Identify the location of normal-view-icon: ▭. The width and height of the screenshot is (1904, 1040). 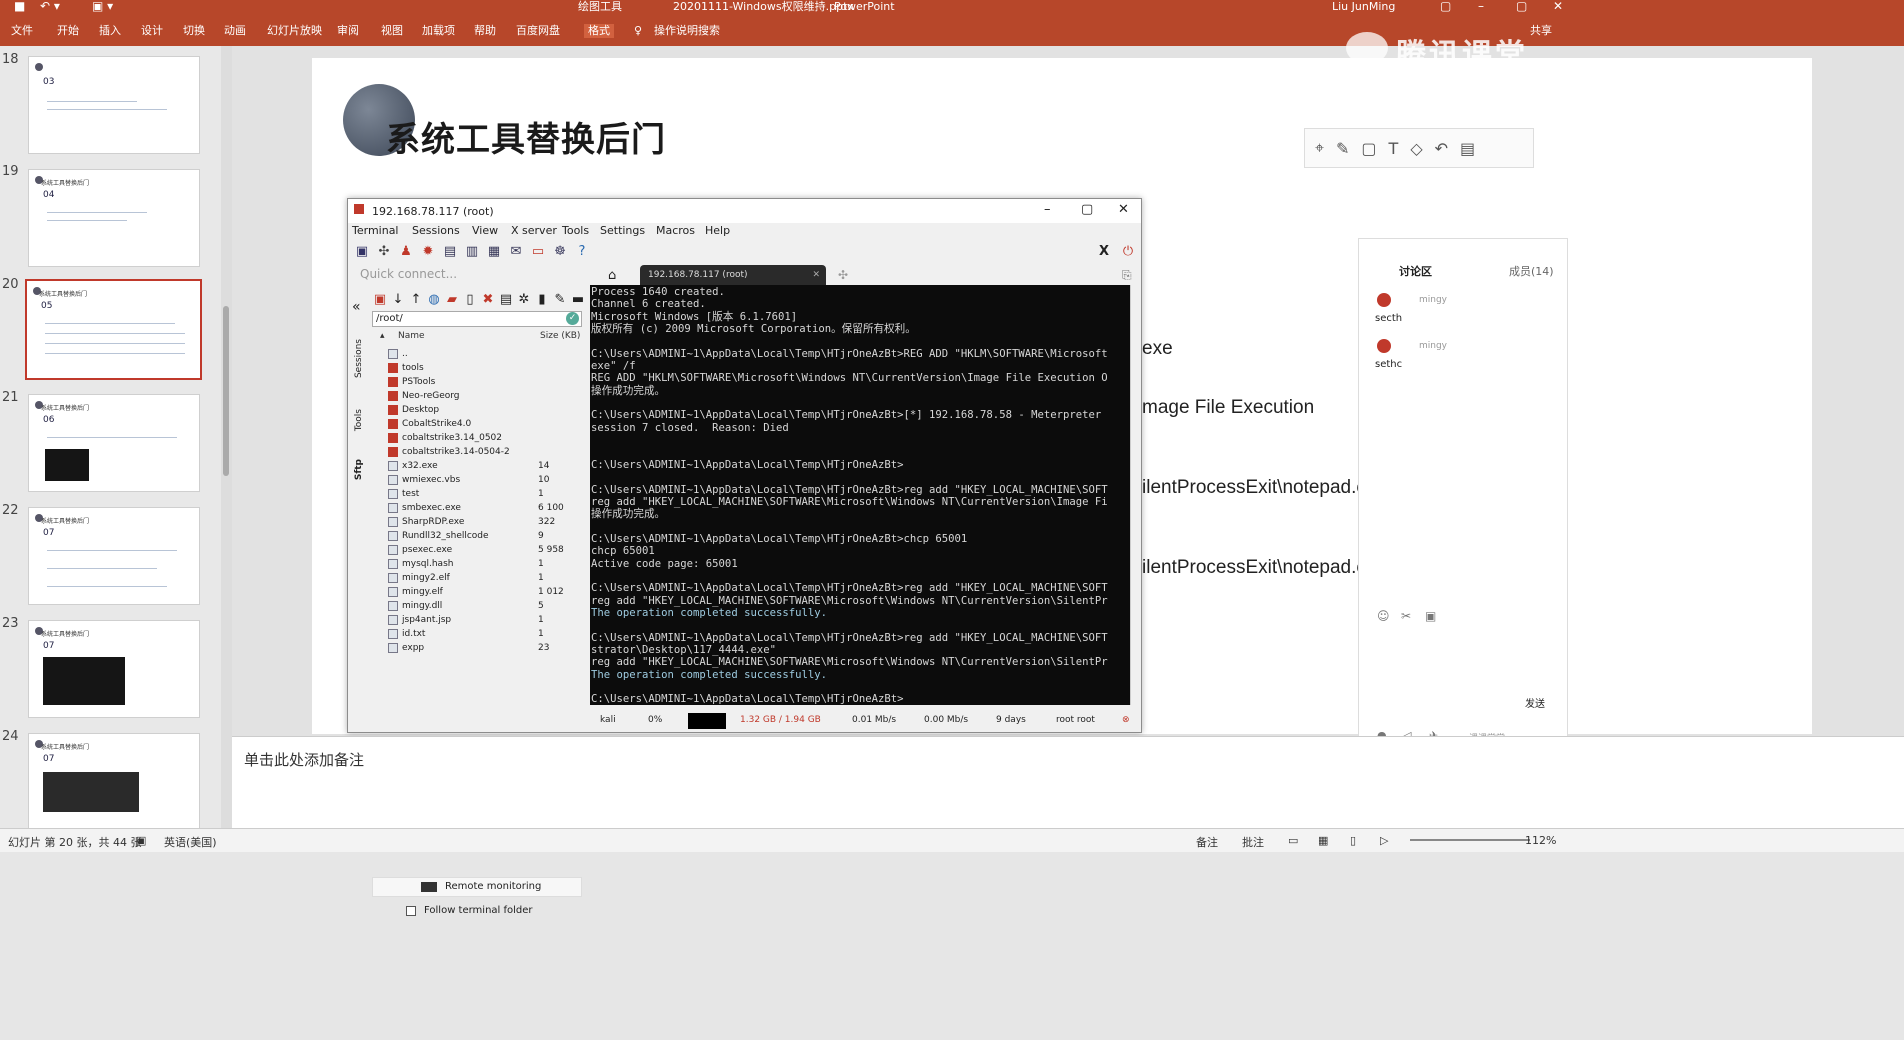
(1293, 840).